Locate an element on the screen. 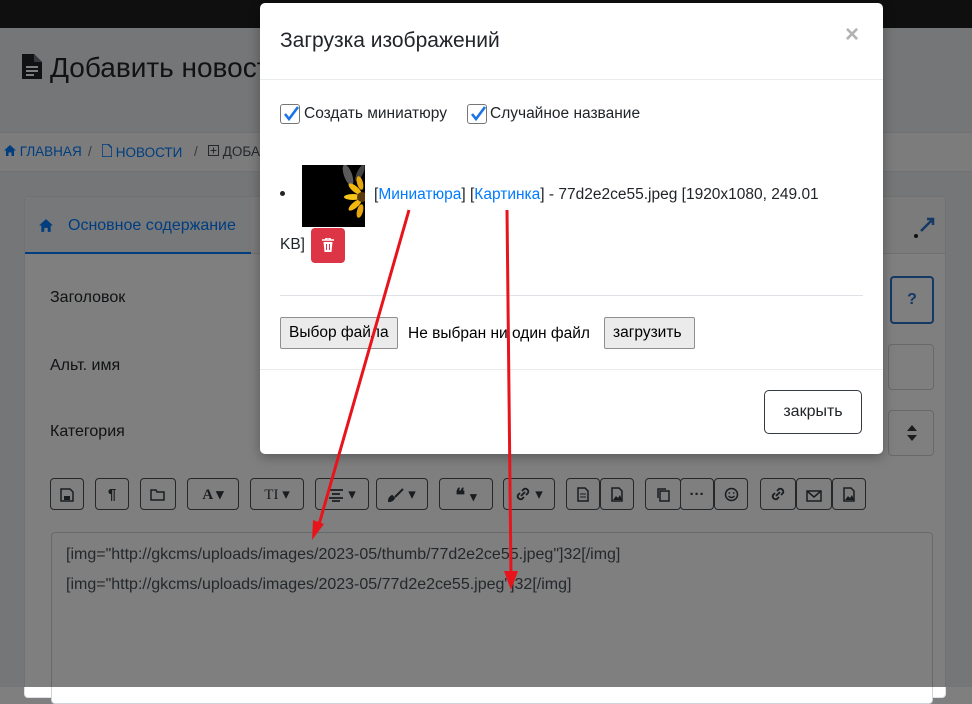 The width and height of the screenshot is (972, 704). arrow-to-thumb-line is located at coordinates (363, 369).